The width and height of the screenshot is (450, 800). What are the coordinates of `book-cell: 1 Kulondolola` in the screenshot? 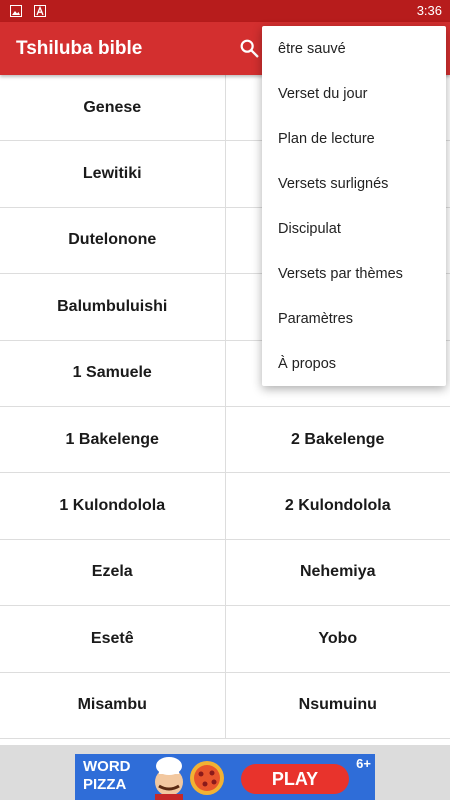 It's located at (112, 505).